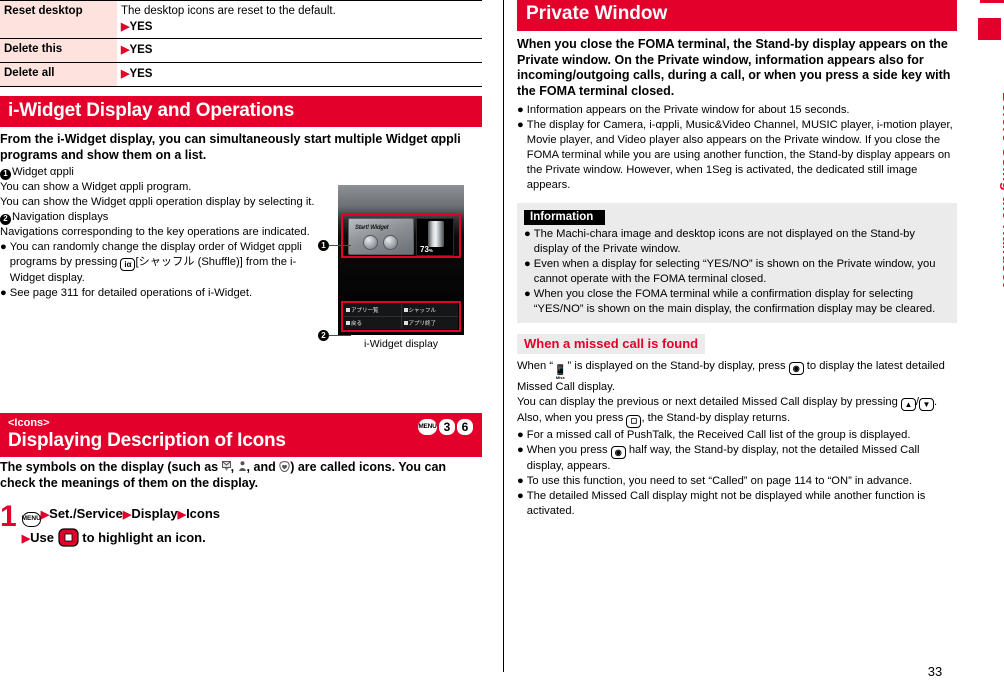 The width and height of the screenshot is (1004, 697). I want to click on section-banner-iwidget: i-Widget Display and Operations, so click(241, 111).